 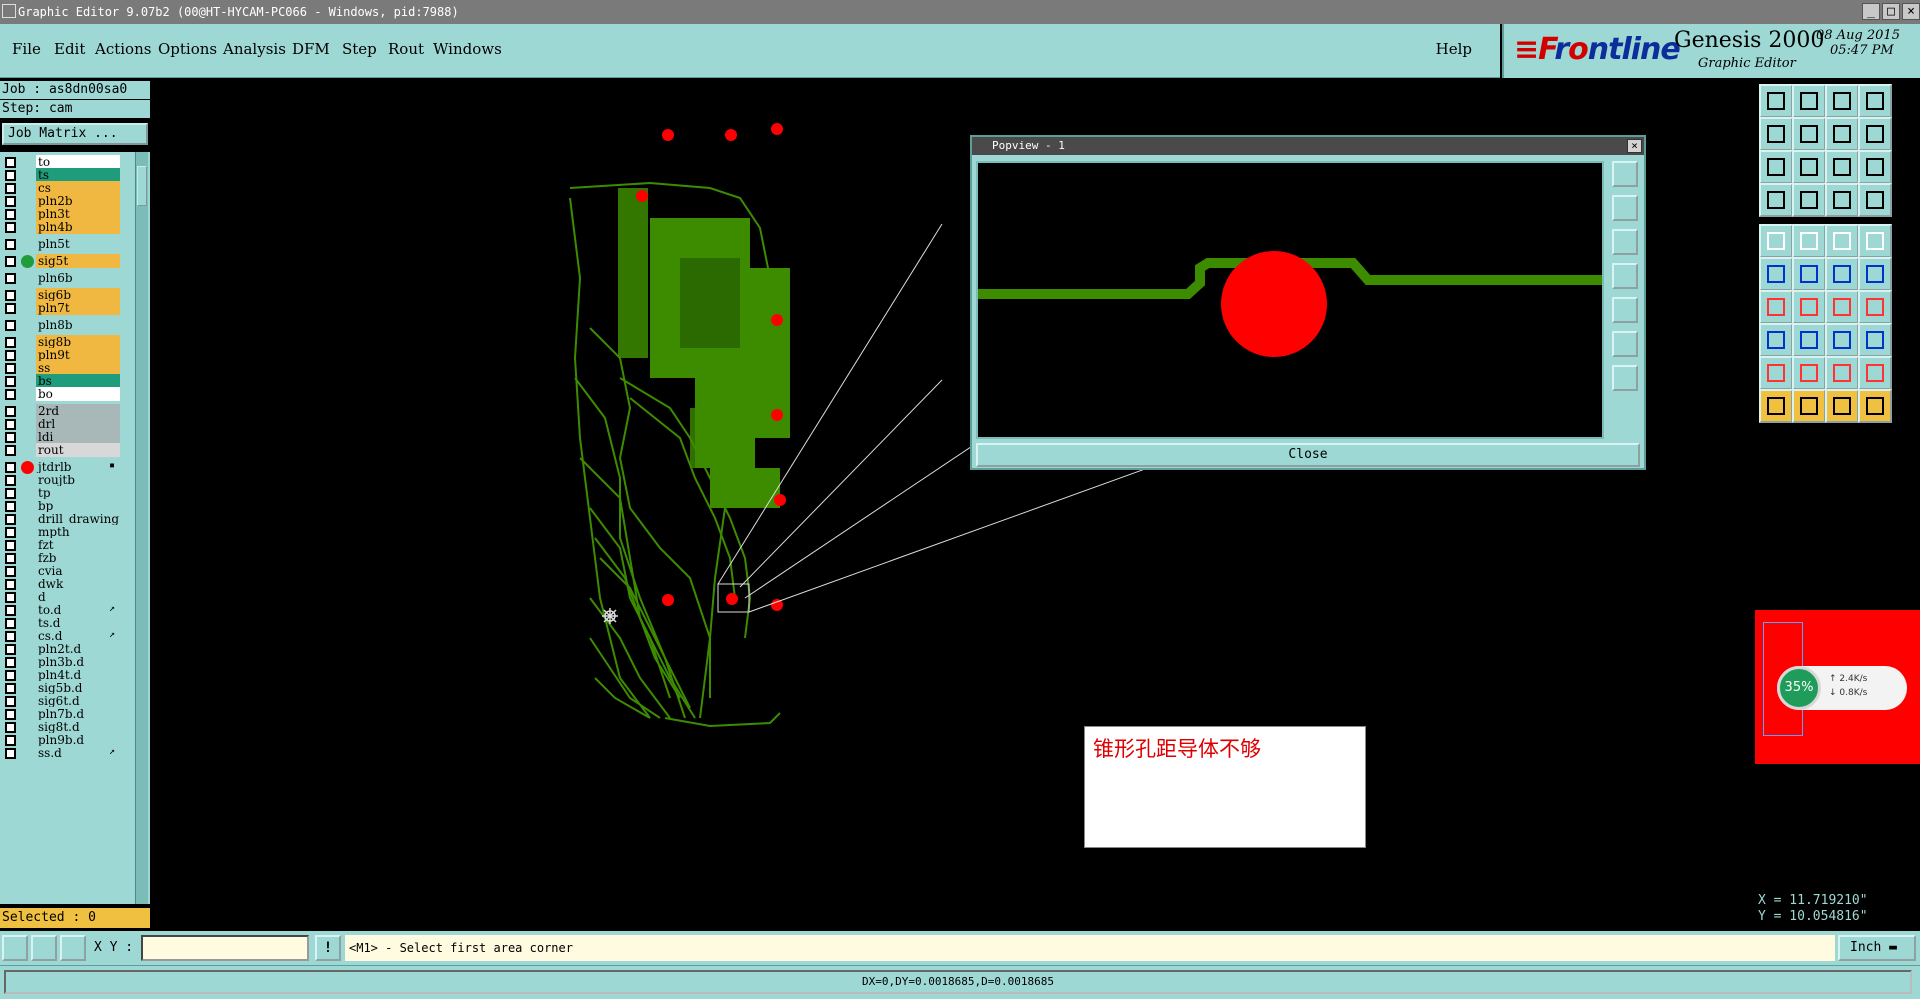 What do you see at coordinates (67, 394) in the screenshot?
I see `layer-row: bo` at bounding box center [67, 394].